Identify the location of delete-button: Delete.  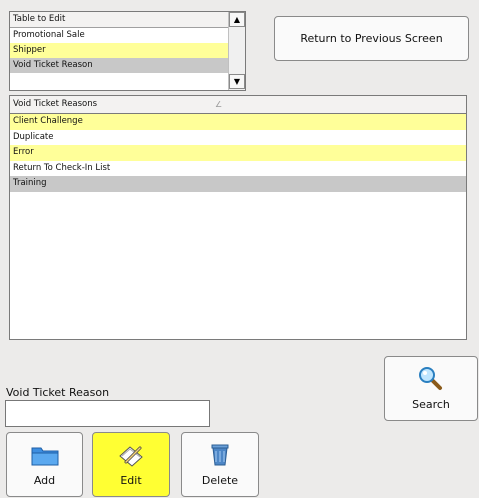
(220, 464).